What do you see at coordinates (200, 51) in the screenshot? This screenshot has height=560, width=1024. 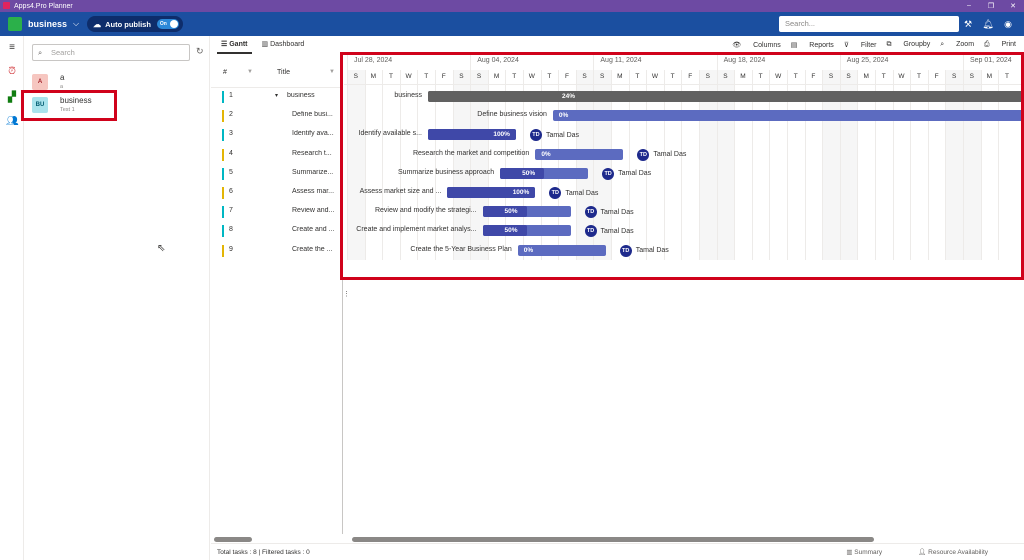 I see `refresh-icon: ↻` at bounding box center [200, 51].